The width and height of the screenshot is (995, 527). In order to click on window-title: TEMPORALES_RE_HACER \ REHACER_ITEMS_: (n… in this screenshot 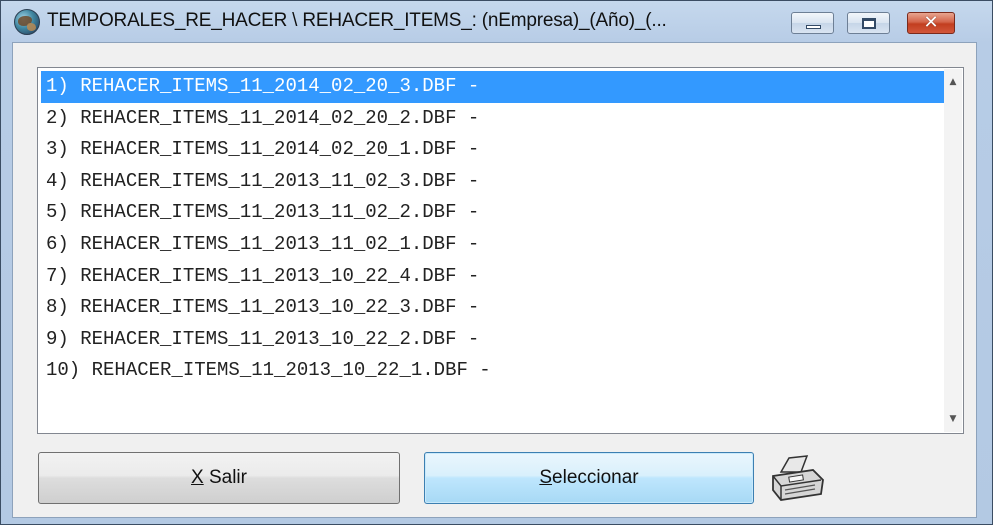, I will do `click(357, 20)`.